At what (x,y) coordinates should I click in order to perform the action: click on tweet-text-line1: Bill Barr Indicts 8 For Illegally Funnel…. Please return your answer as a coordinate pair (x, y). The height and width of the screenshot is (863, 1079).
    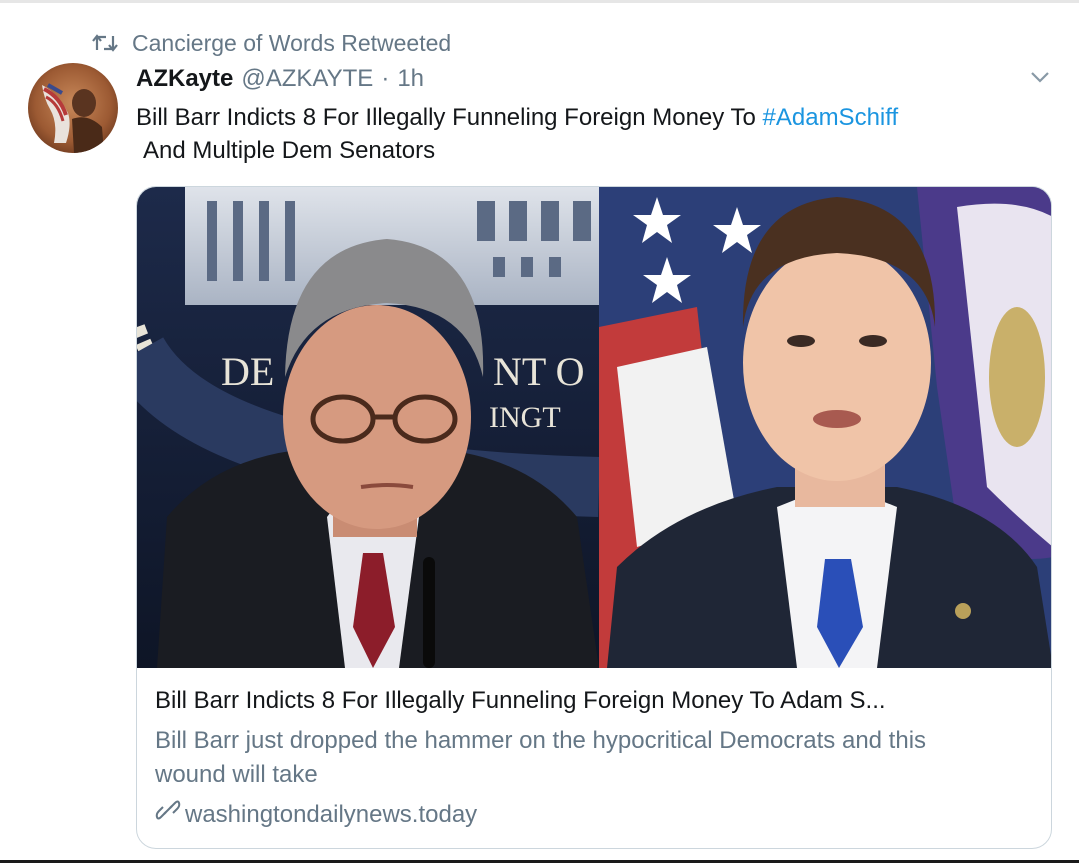
    Looking at the image, I should click on (449, 117).